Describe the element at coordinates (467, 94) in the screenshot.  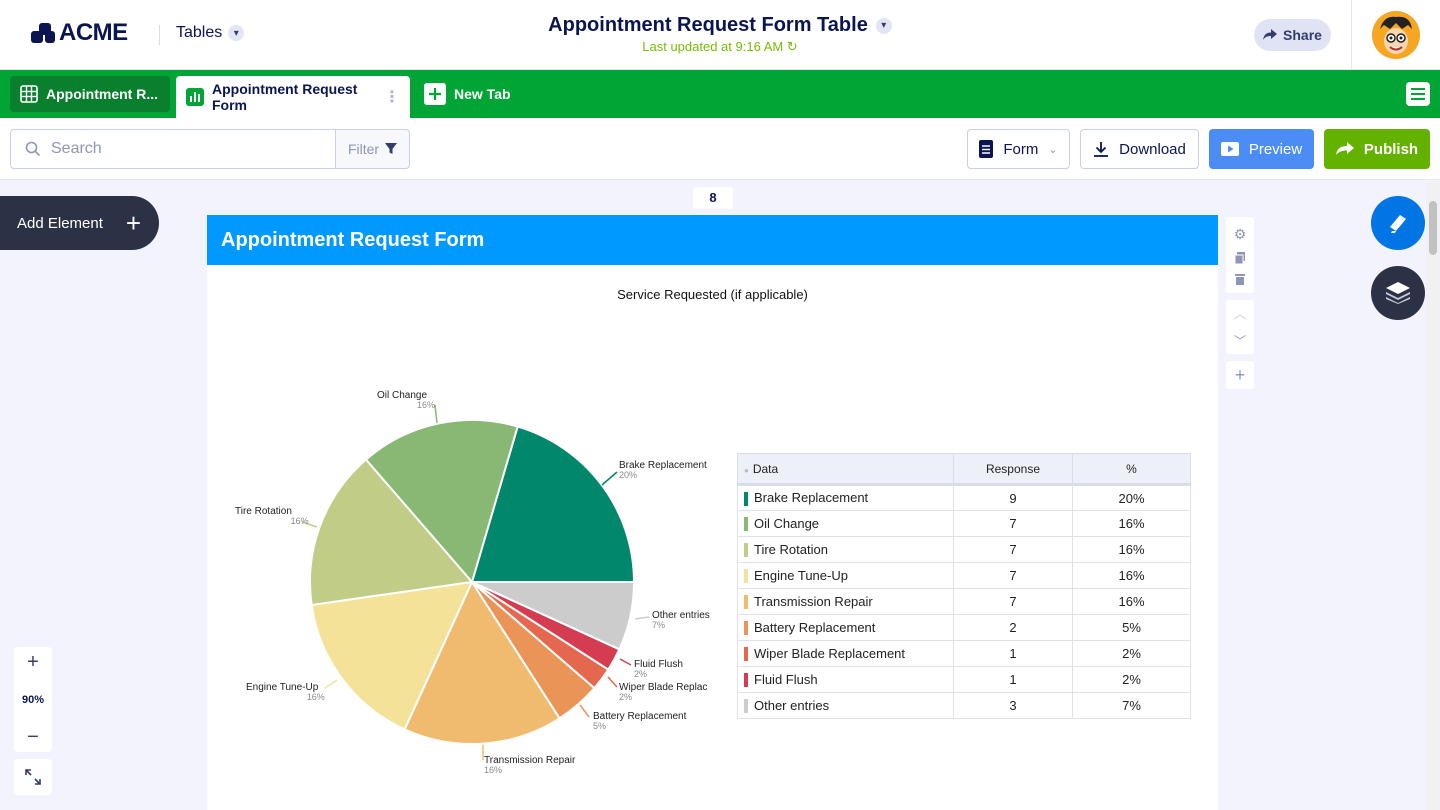
I see `new-tab-button: New Tab` at that location.